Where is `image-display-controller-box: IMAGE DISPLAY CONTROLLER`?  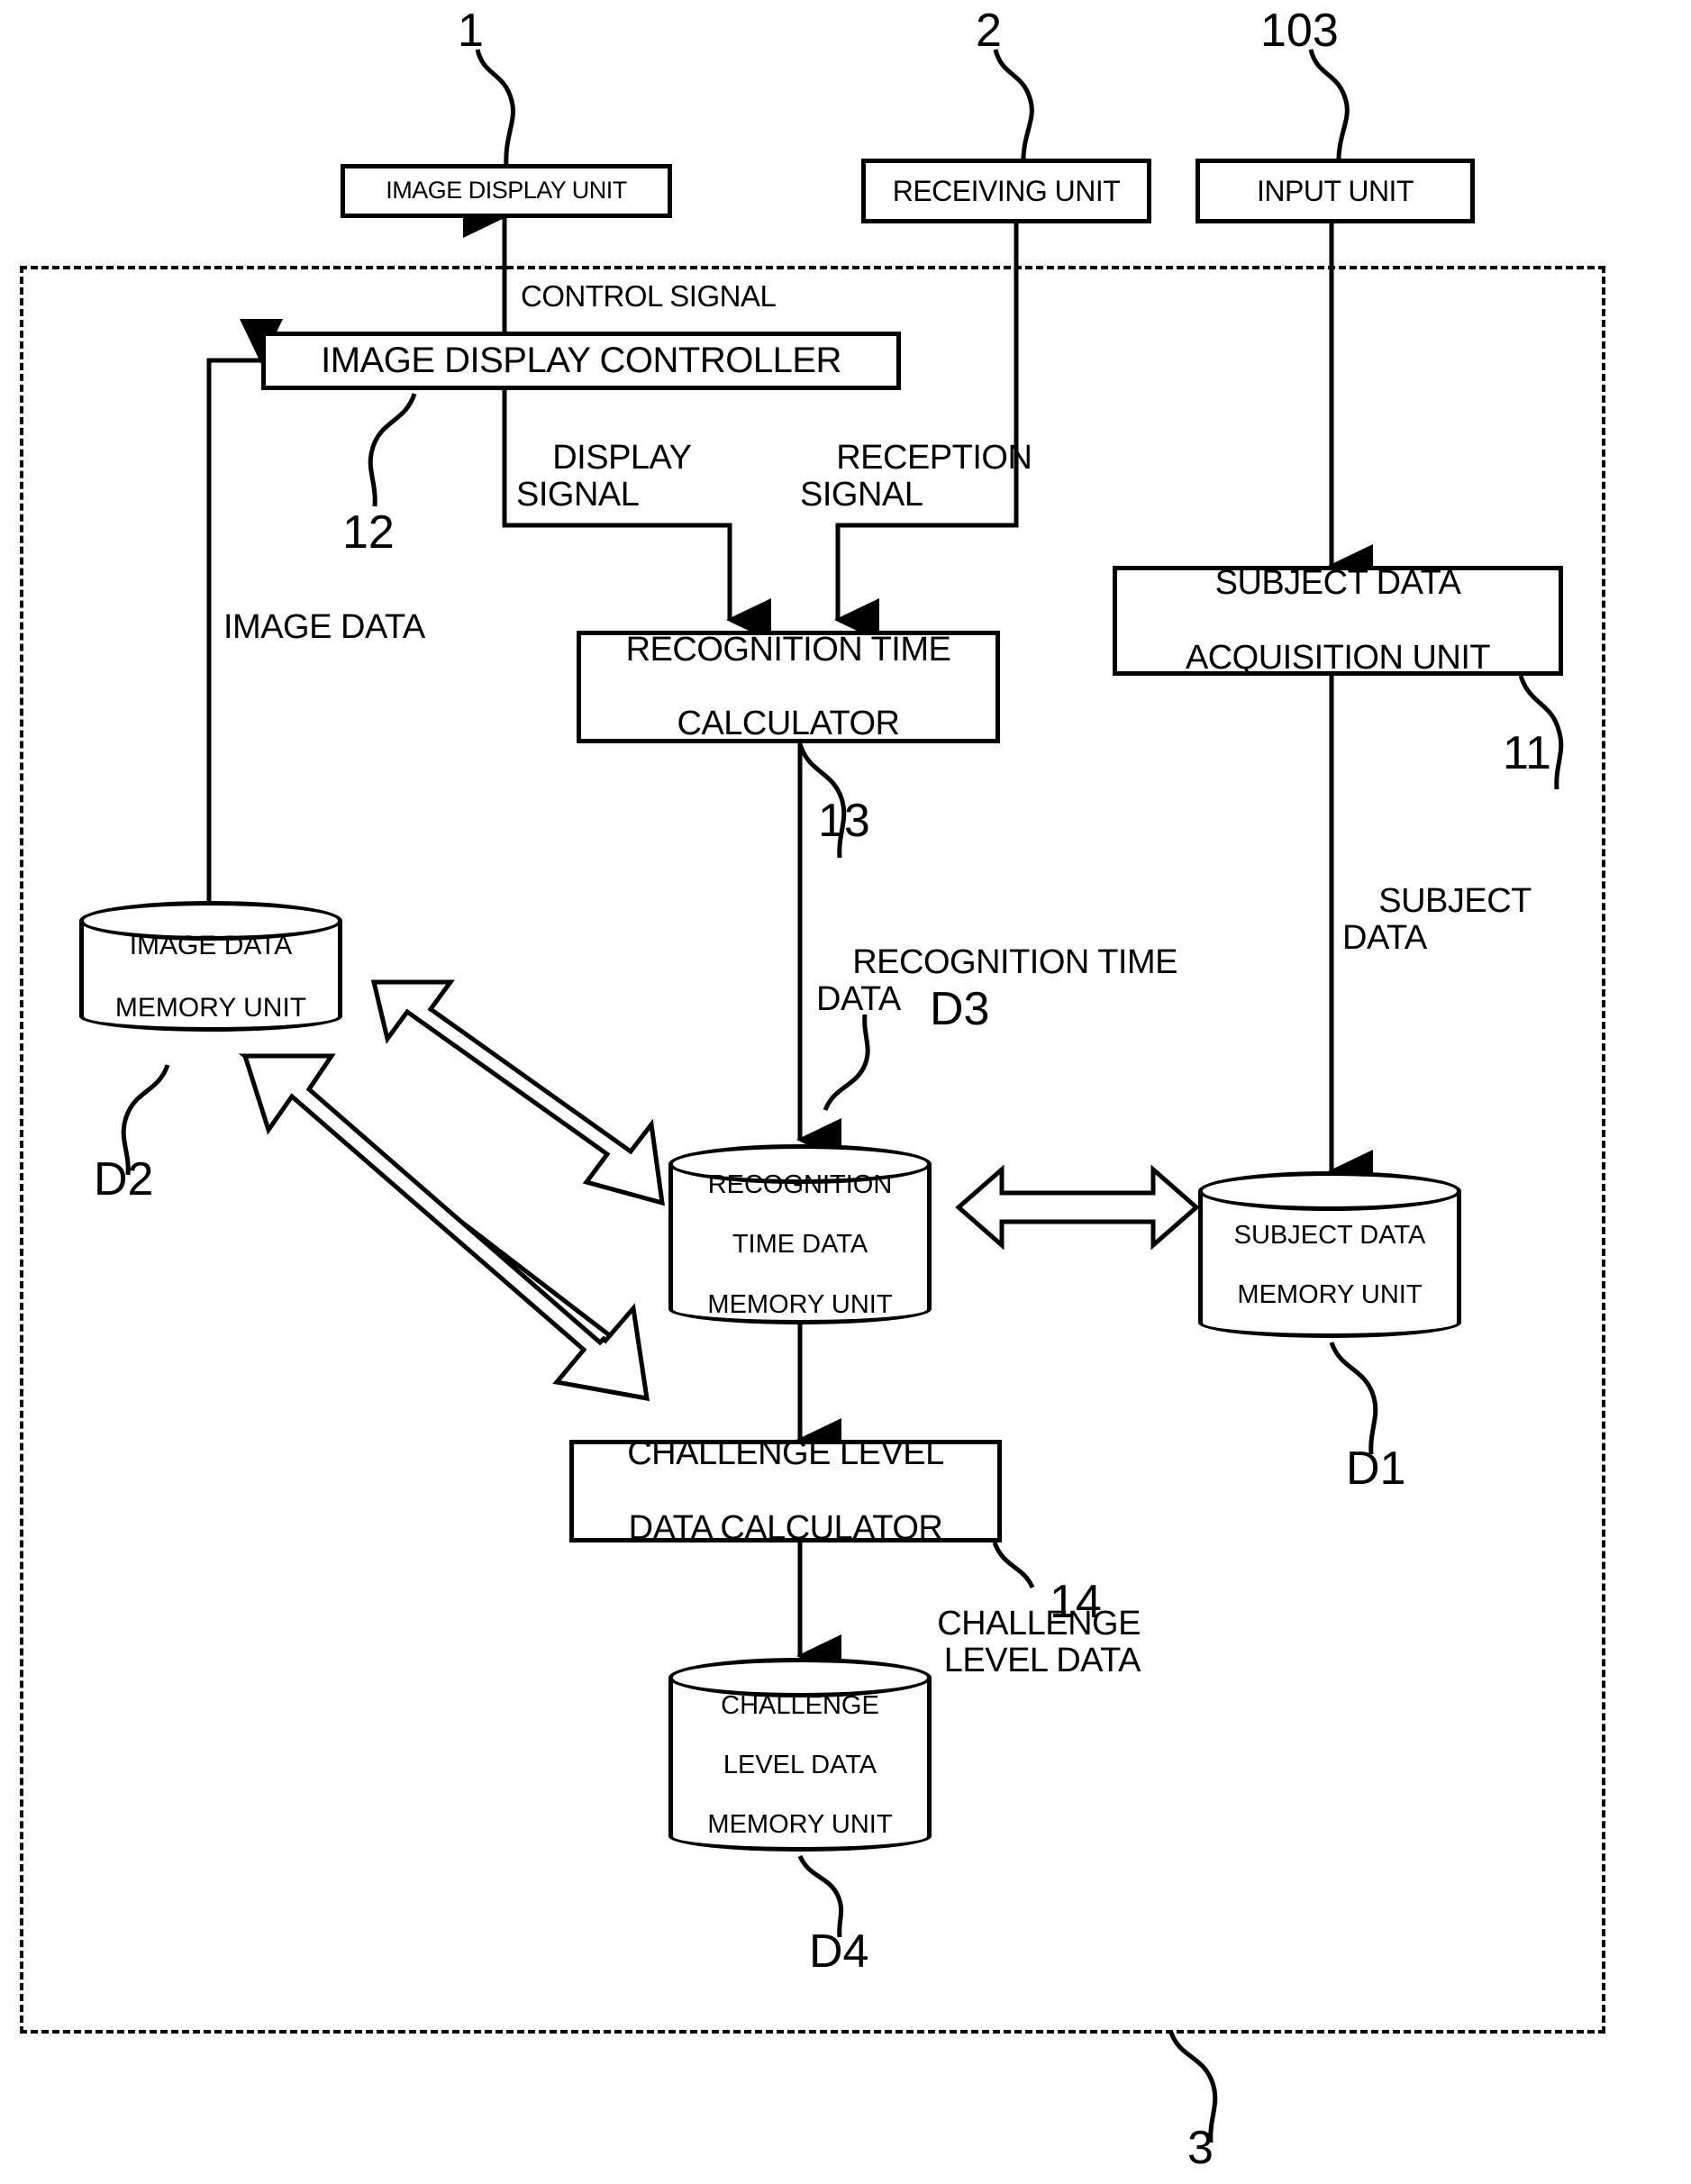
image-display-controller-box: IMAGE DISPLAY CONTROLLER is located at coordinates (581, 361).